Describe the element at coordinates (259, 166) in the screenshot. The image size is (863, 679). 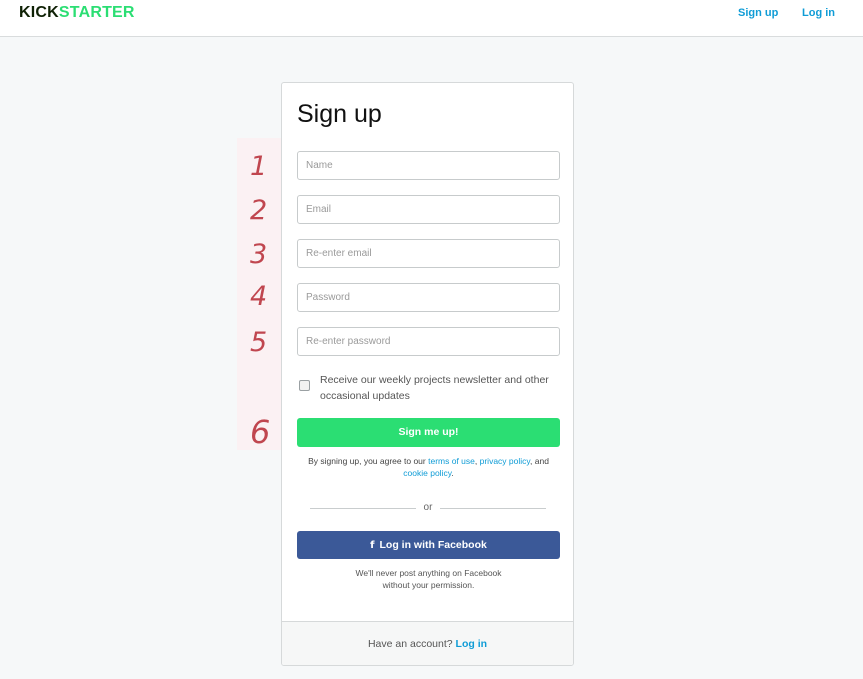
I see `annotation-number-1: 1` at that location.